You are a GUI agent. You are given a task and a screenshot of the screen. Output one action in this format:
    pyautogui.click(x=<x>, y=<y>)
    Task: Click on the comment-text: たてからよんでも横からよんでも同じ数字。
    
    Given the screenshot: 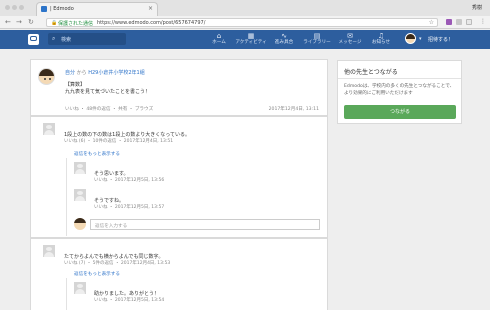 What is the action you would take?
    pyautogui.click(x=114, y=257)
    